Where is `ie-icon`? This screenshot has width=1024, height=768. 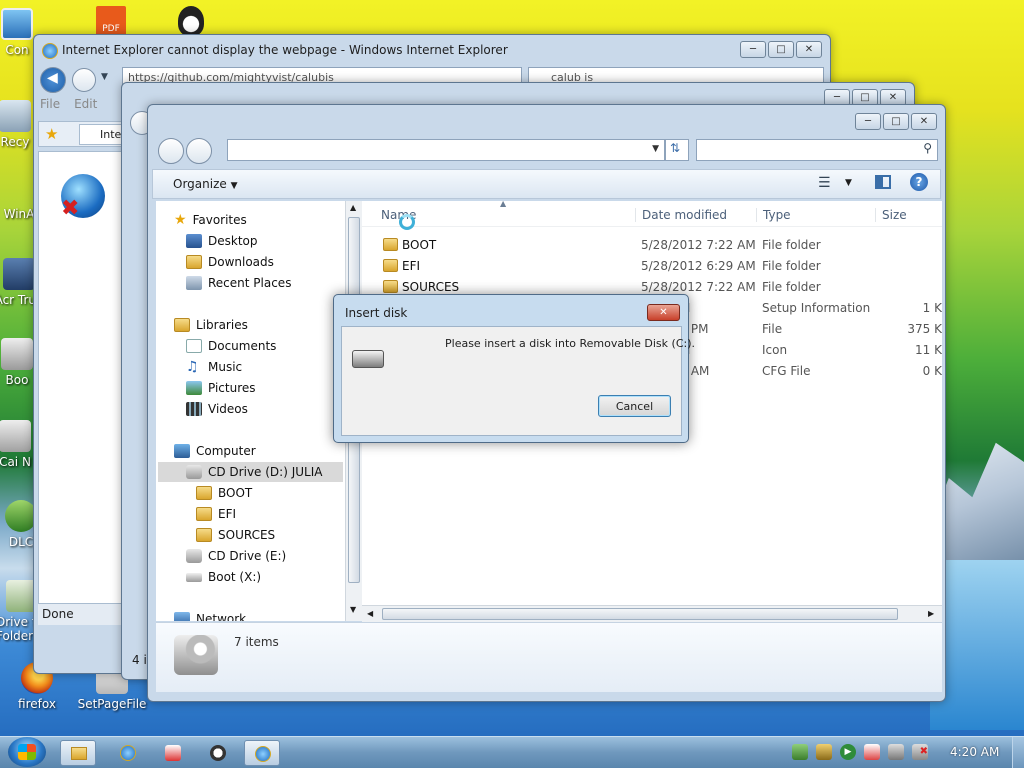 ie-icon is located at coordinates (263, 754).